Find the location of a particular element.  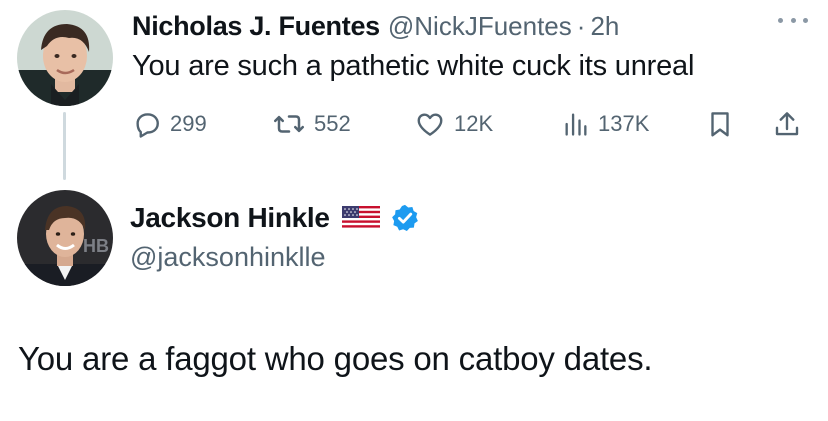

reply-author-name: Jackson Hinkle is located at coordinates (230, 218).